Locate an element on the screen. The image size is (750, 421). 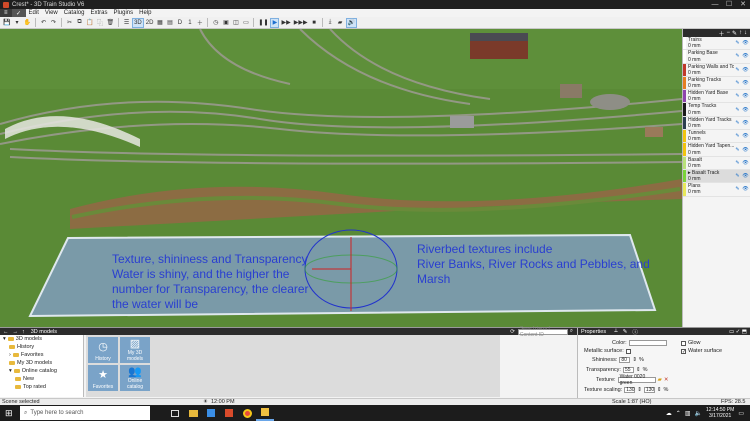
layout-icon: ◫ is located at coordinates (235, 23).